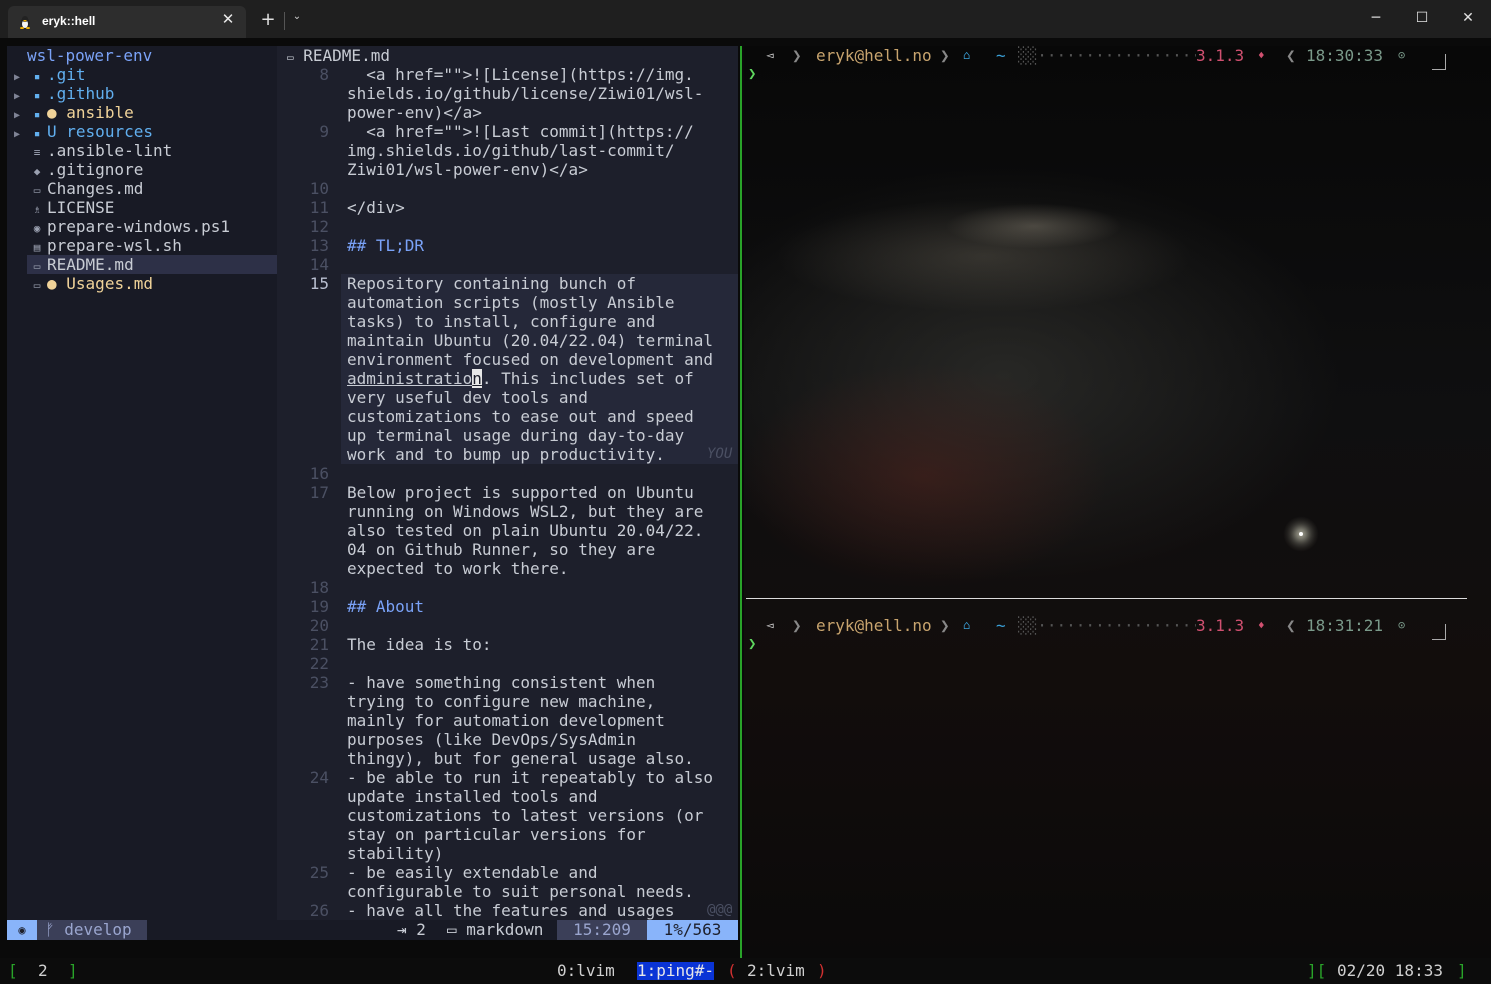  I want to click on date-time: 02/20 18:33, so click(1390, 970).